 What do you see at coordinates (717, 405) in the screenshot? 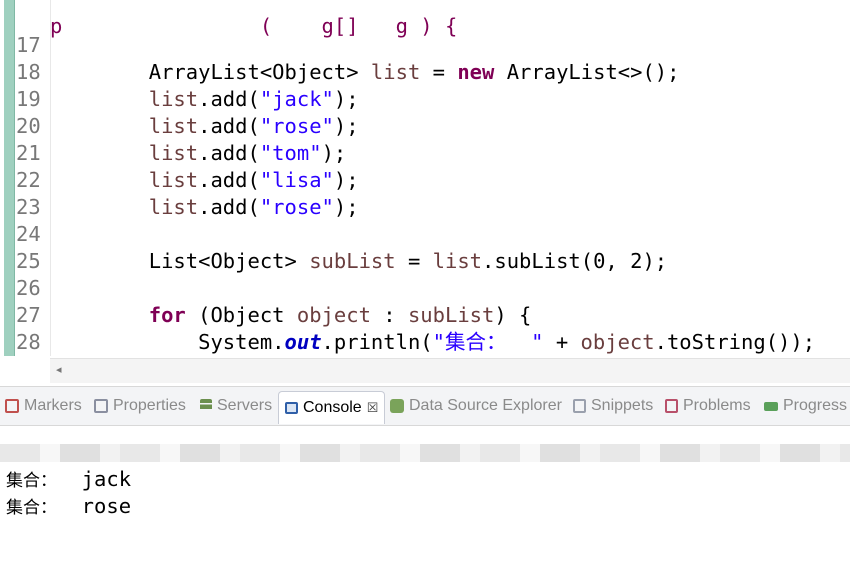
I see `tab-label: Problems` at bounding box center [717, 405].